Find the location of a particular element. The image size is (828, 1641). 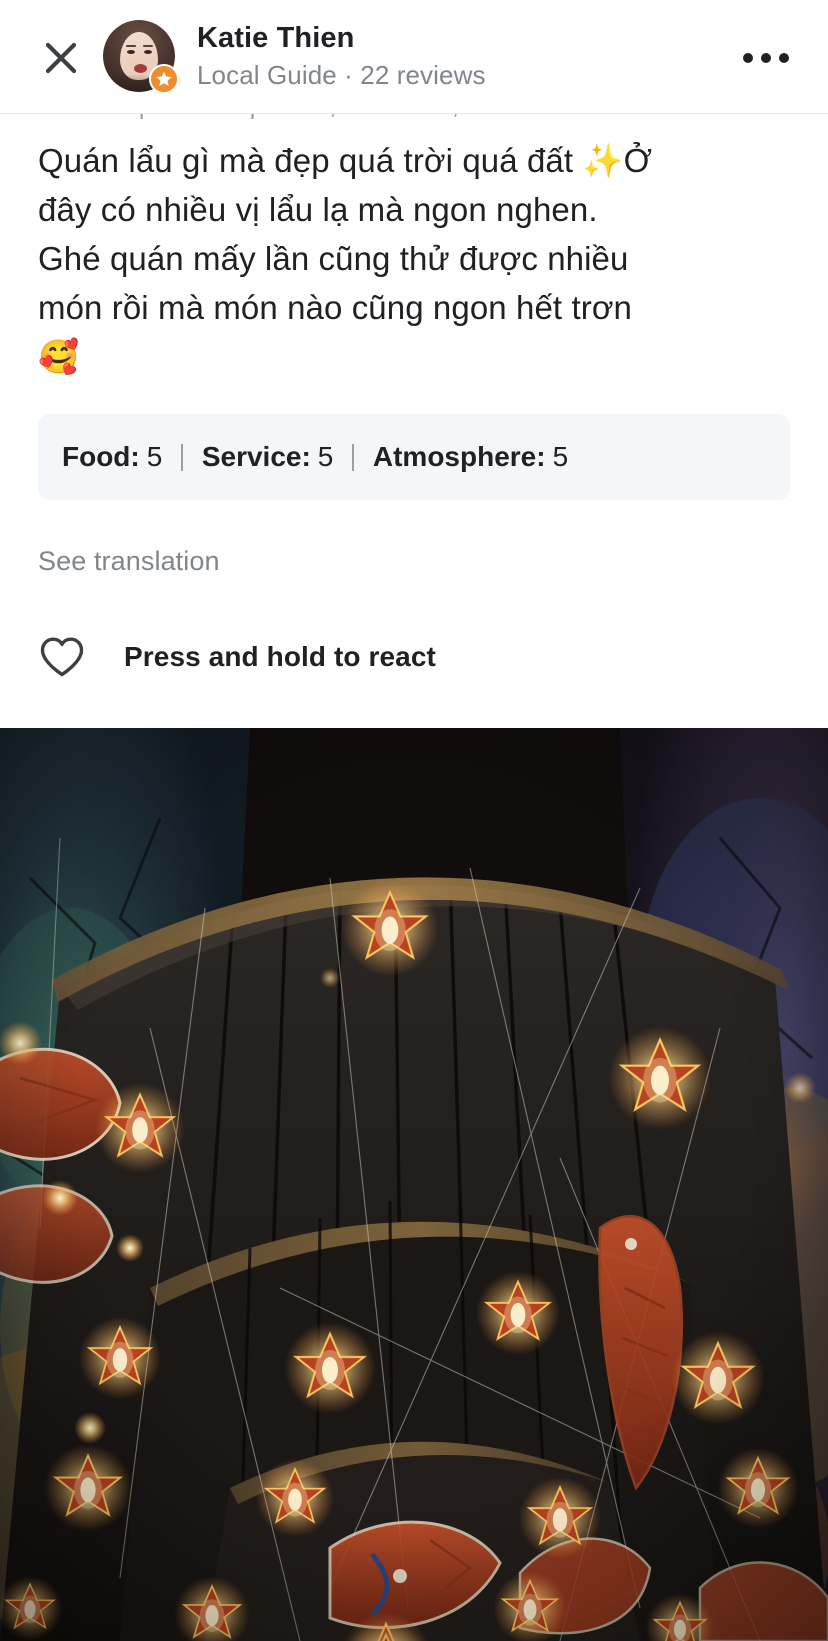

user-name: Katie Thien is located at coordinates (276, 38).